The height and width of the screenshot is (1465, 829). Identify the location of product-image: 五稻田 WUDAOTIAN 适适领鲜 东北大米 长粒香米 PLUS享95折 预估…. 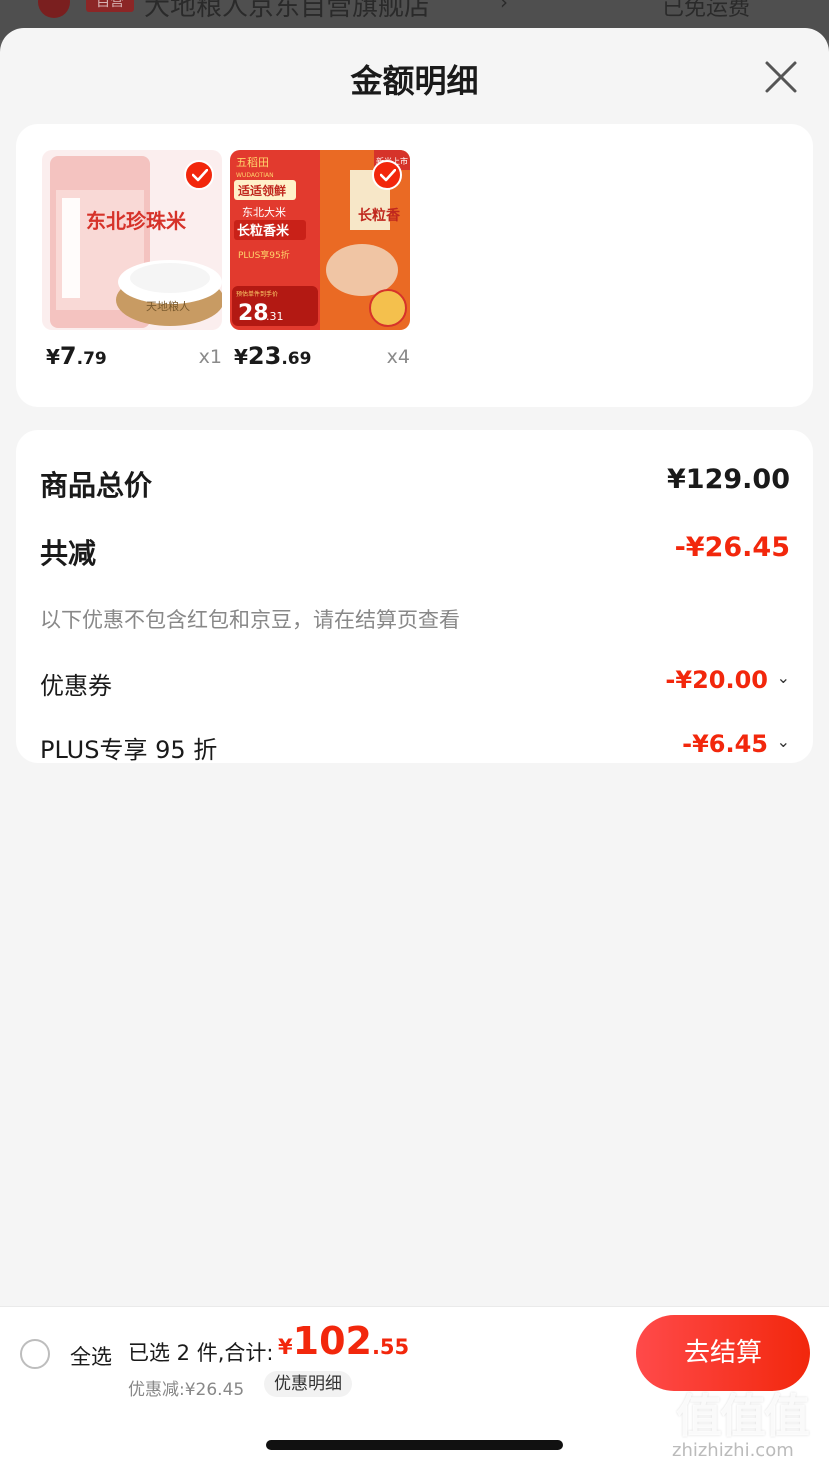
(320, 240).